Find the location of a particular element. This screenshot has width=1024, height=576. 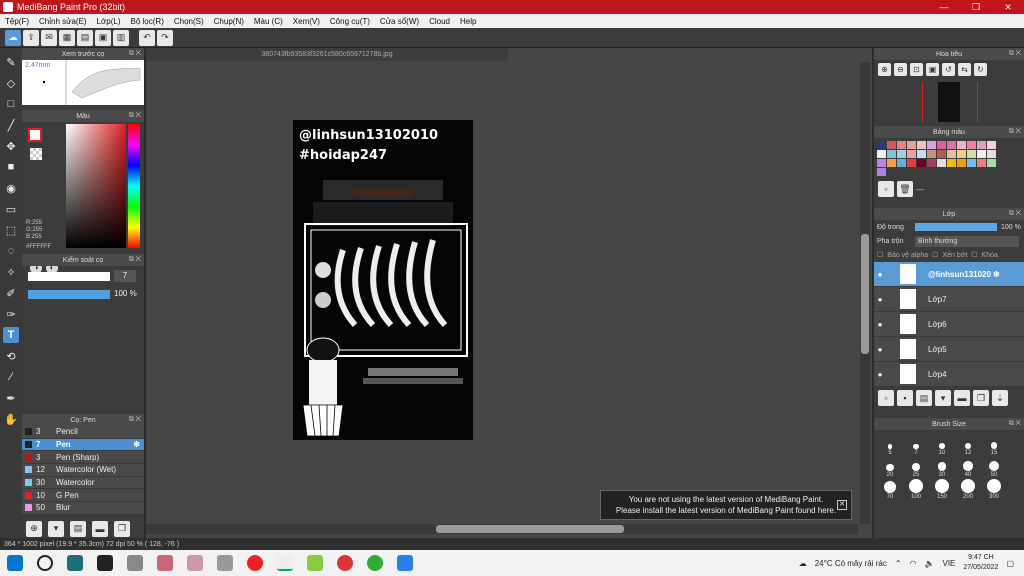

brush-item-pen: 7 Pen ✻ is located at coordinates (83, 445).